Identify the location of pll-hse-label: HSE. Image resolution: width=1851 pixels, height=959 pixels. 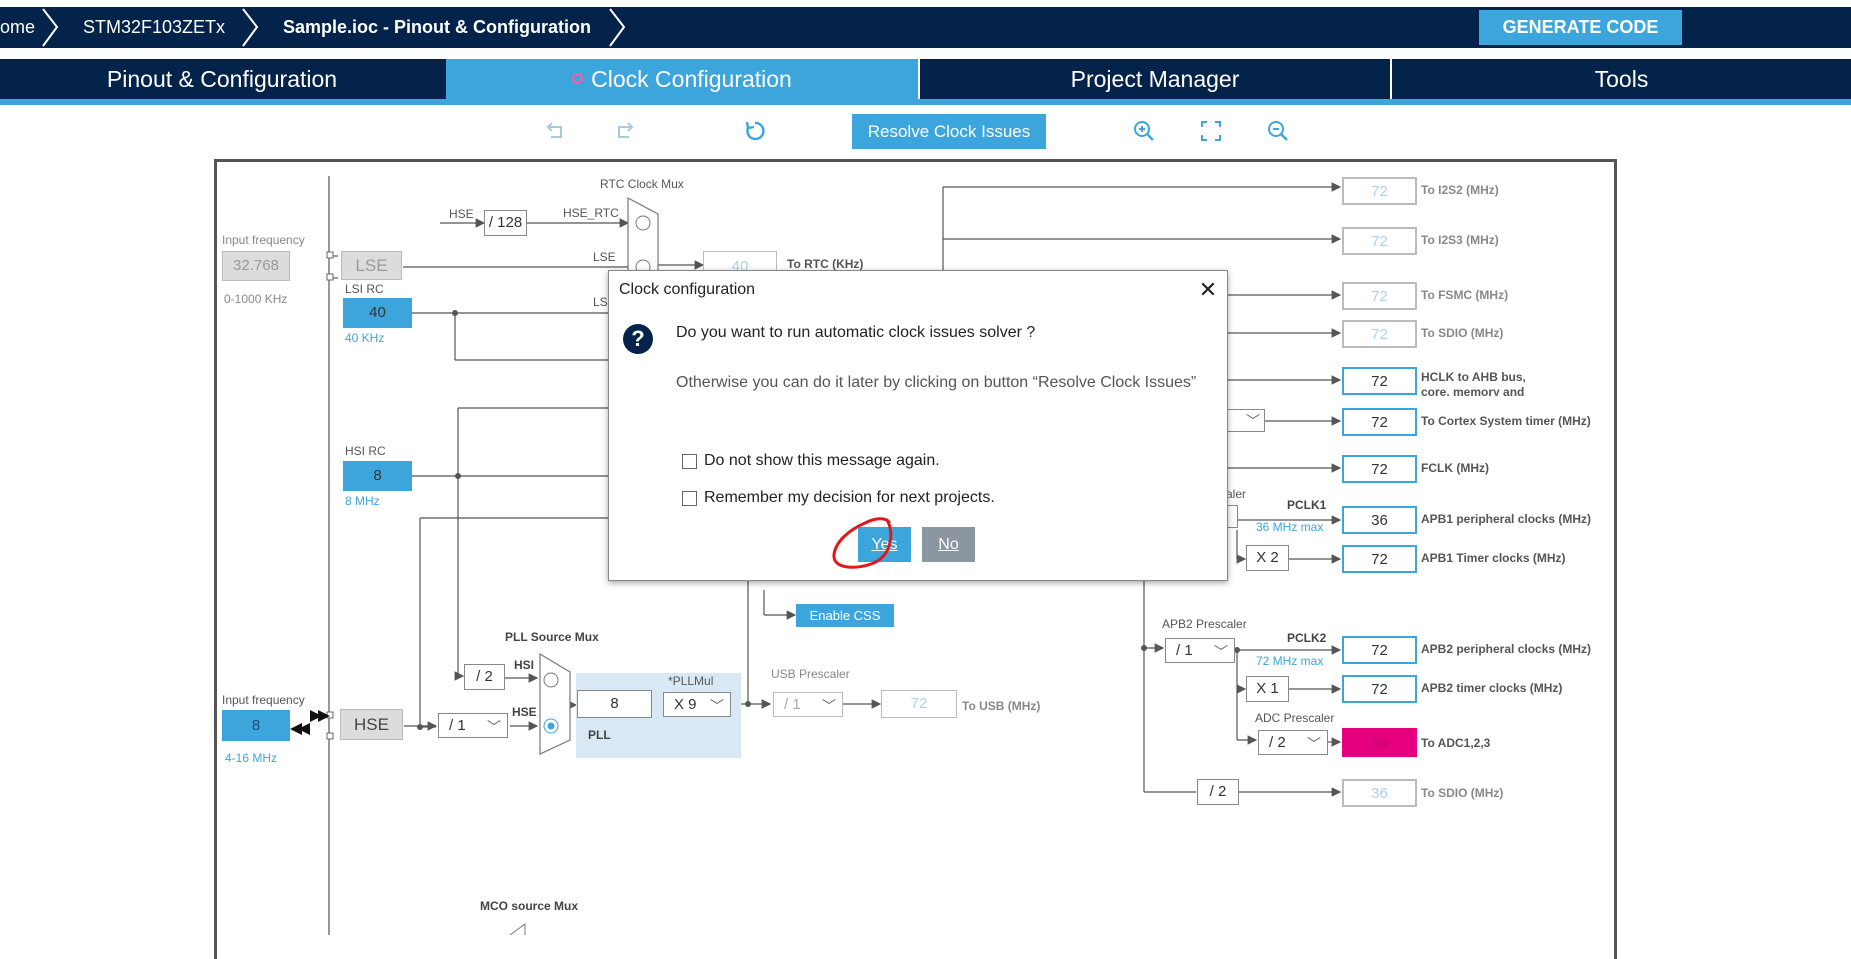
(524, 712).